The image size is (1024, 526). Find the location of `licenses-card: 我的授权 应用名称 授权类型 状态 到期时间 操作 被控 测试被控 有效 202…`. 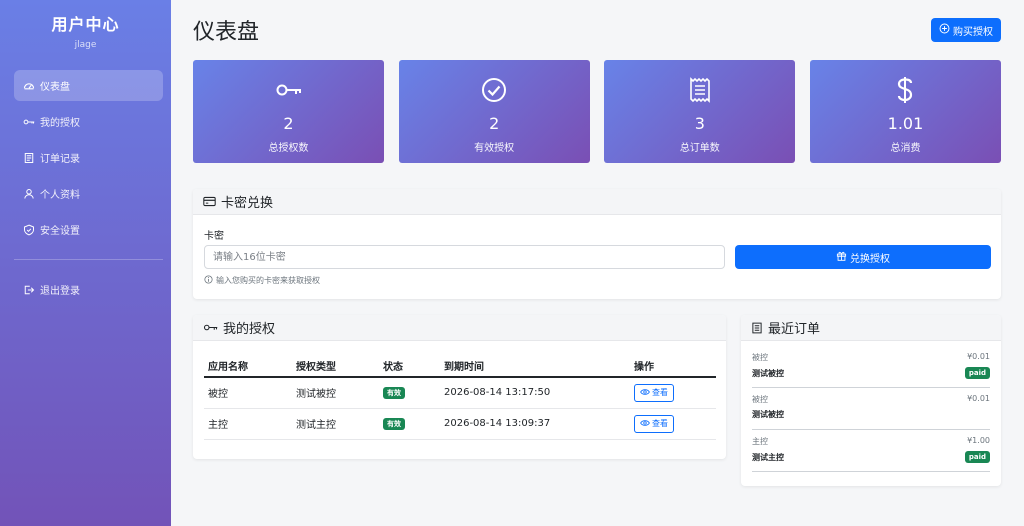

licenses-card: 我的授权 应用名称 授权类型 状态 到期时间 操作 被控 测试被控 有效 202… is located at coordinates (459, 387).